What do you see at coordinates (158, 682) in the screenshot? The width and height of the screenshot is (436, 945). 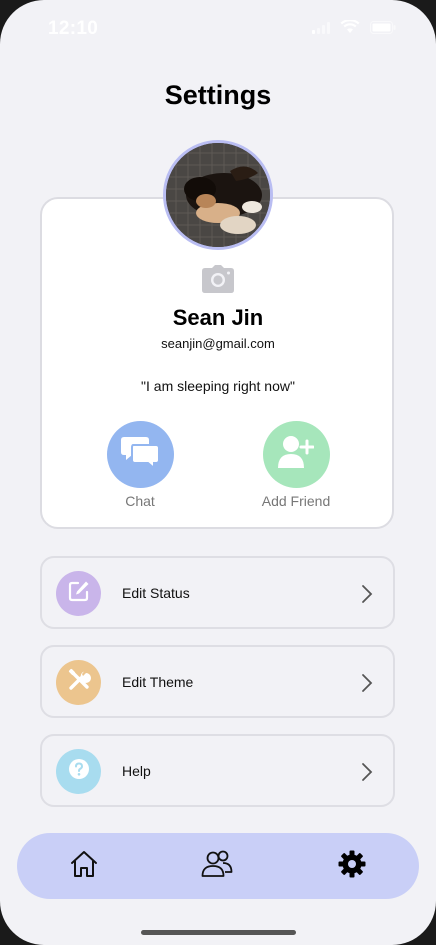 I see `menu-label-edit-theme: Edit Theme` at bounding box center [158, 682].